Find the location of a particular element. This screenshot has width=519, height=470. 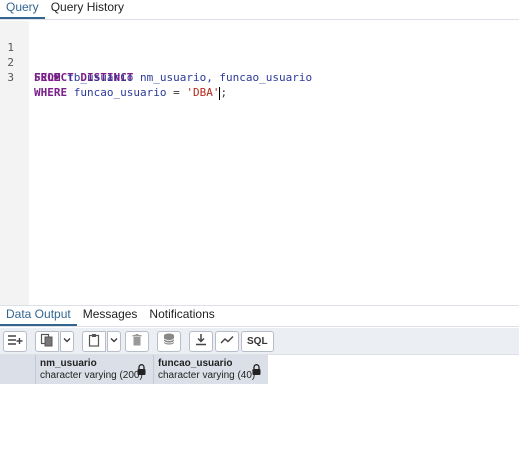

sql-string: 'DBA' is located at coordinates (203, 92).